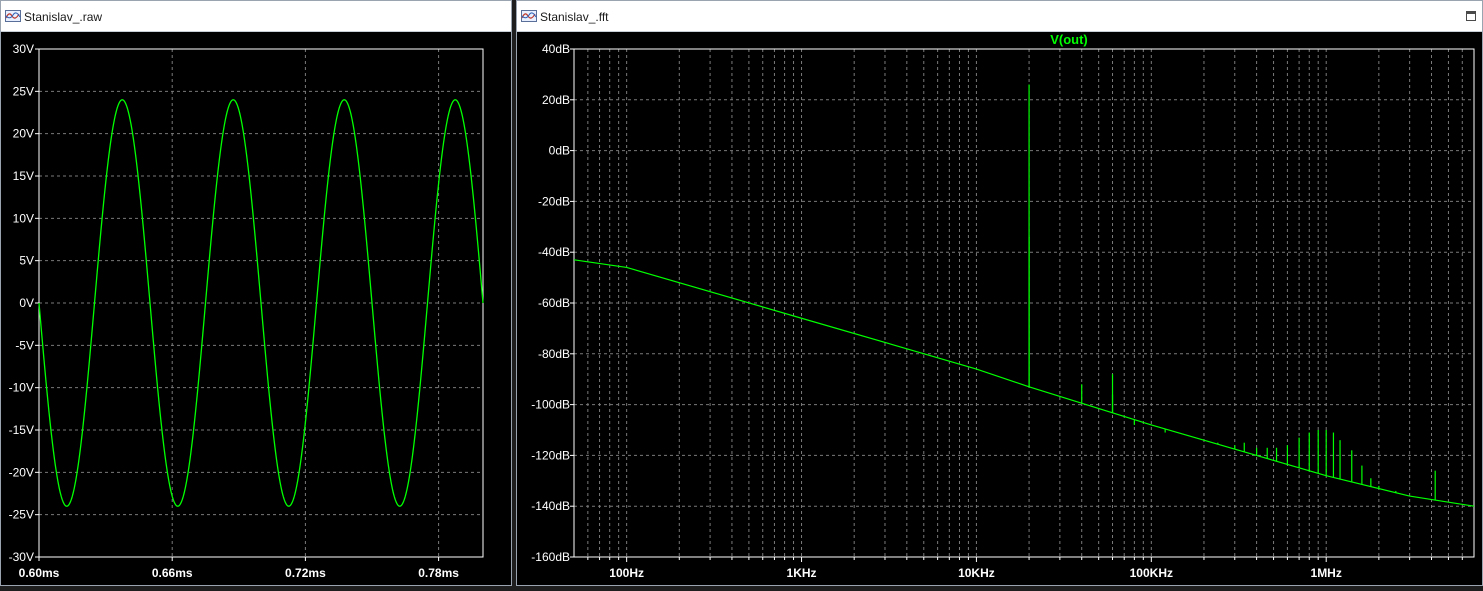 The width and height of the screenshot is (1483, 591). What do you see at coordinates (1326, 573) in the screenshot?
I see `x-tick-label: 1MHz` at bounding box center [1326, 573].